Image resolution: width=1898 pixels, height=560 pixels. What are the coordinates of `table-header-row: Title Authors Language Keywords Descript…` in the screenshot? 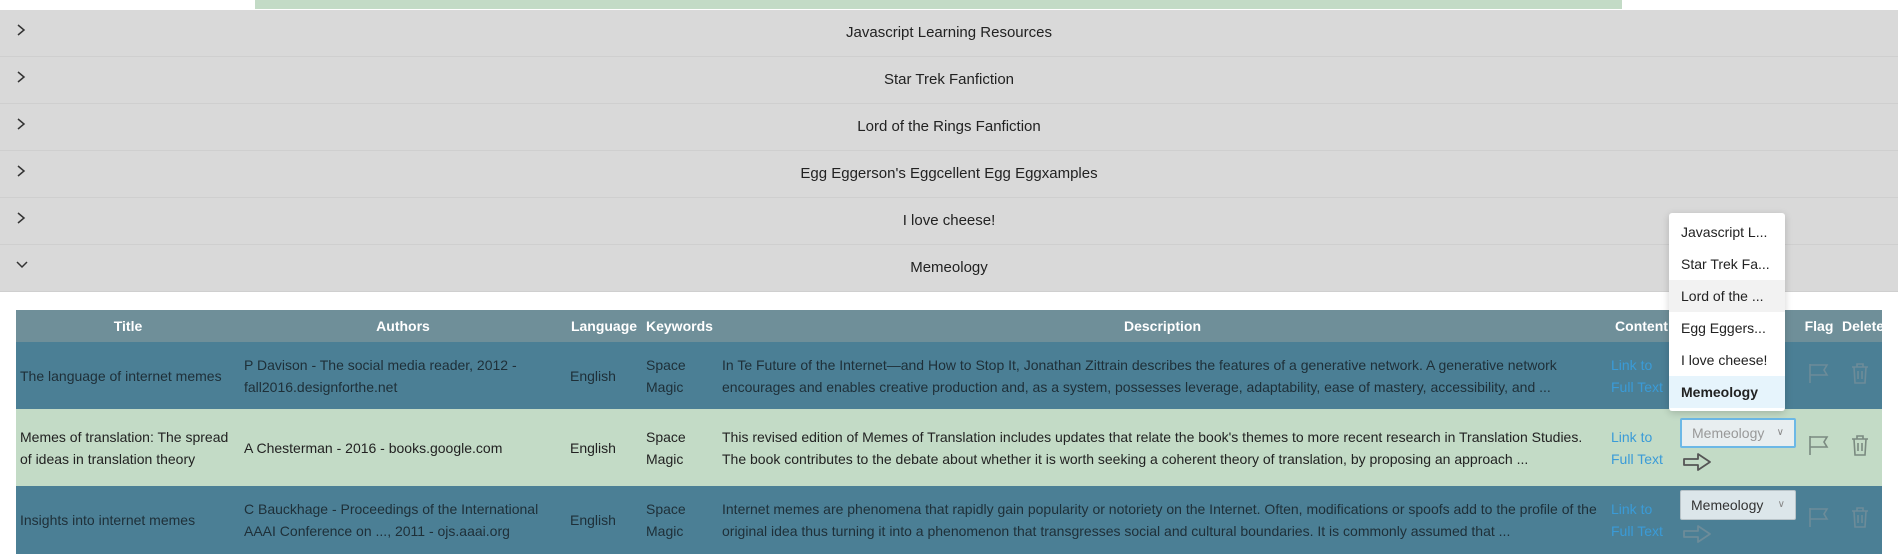 It's located at (950, 326).